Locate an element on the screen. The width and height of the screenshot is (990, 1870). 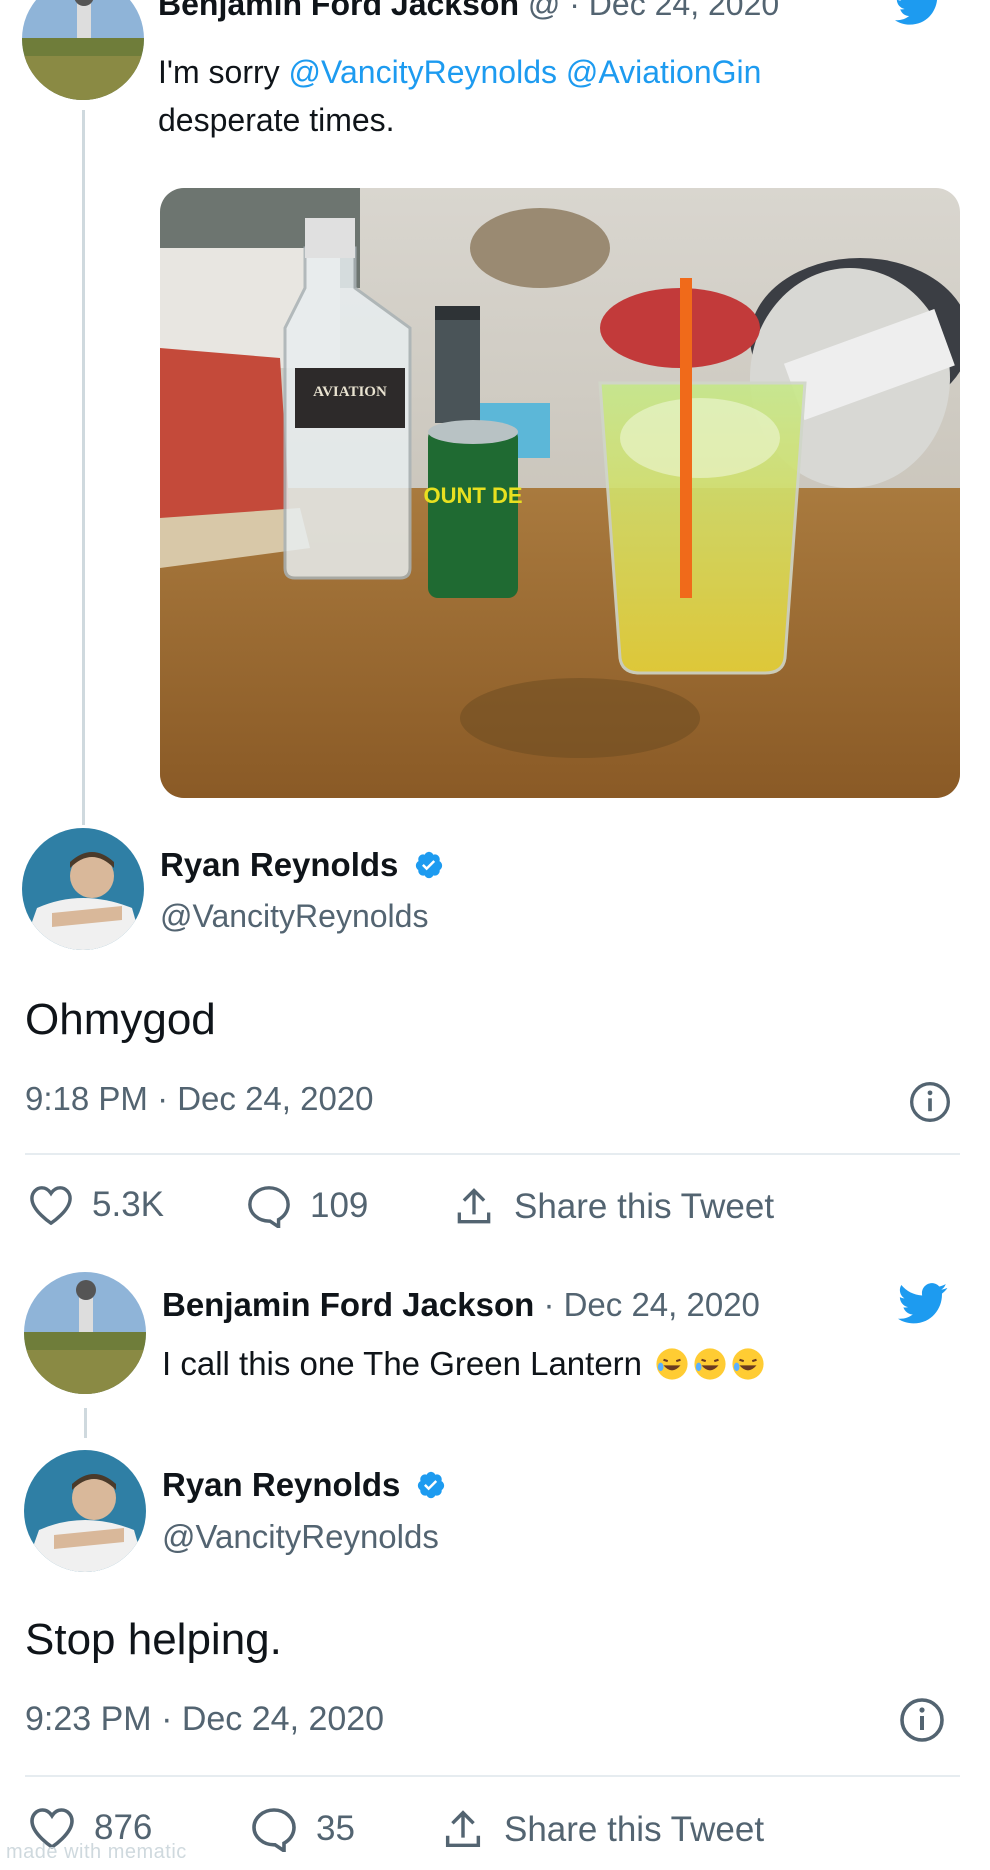
reply-action: 109 is located at coordinates (307, 1206).